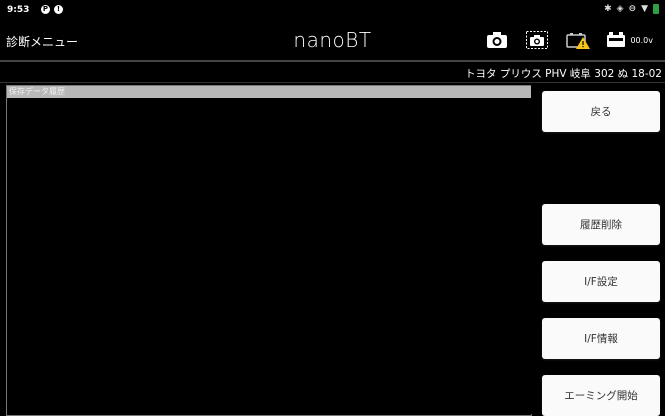 This screenshot has height=416, width=665. Describe the element at coordinates (601, 395) in the screenshot. I see `aiming-start-button: エーミング開始` at that location.